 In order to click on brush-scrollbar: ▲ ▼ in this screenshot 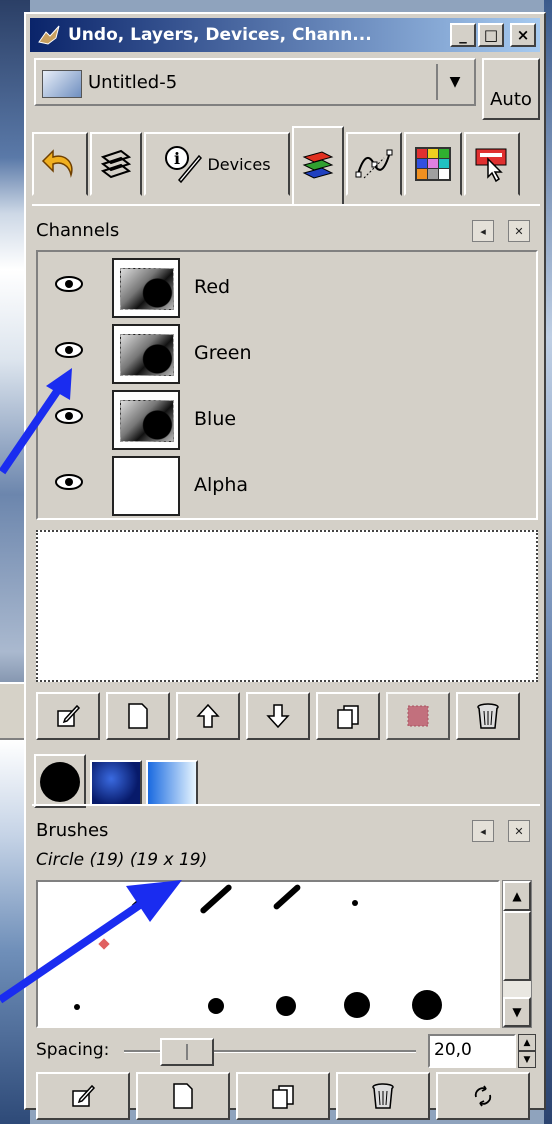, I will do `click(517, 954)`.